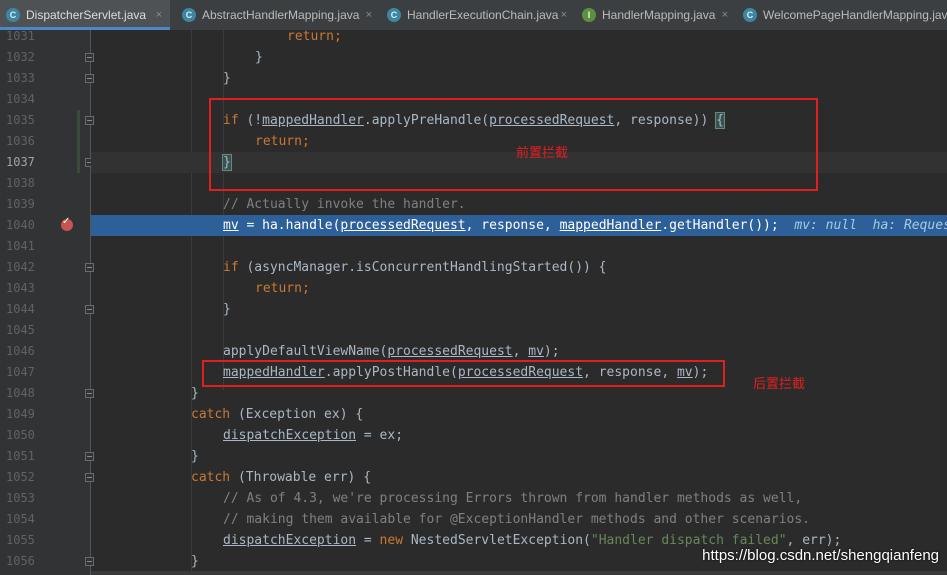 Image resolution: width=947 pixels, height=575 pixels. I want to click on pre-handle-highlight-box, so click(513, 144).